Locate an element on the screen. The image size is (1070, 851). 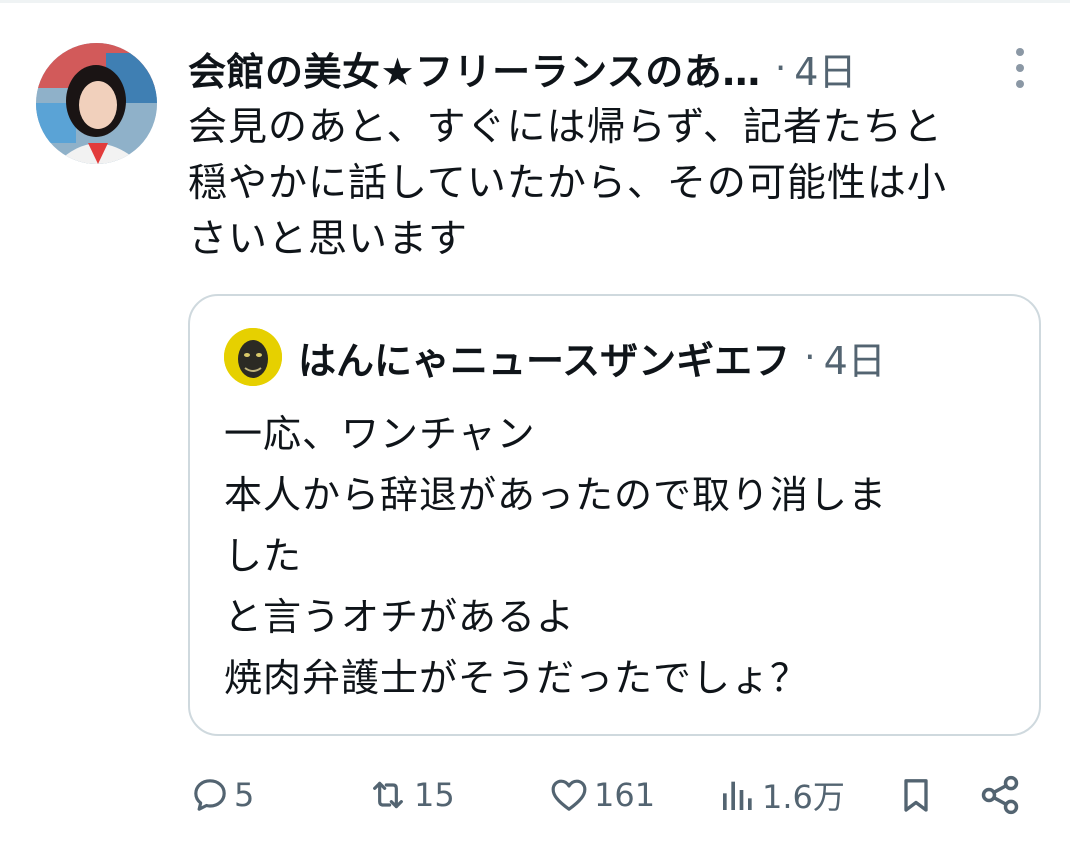
quoted-text-line: と言うオチがあるよ is located at coordinates (400, 617).